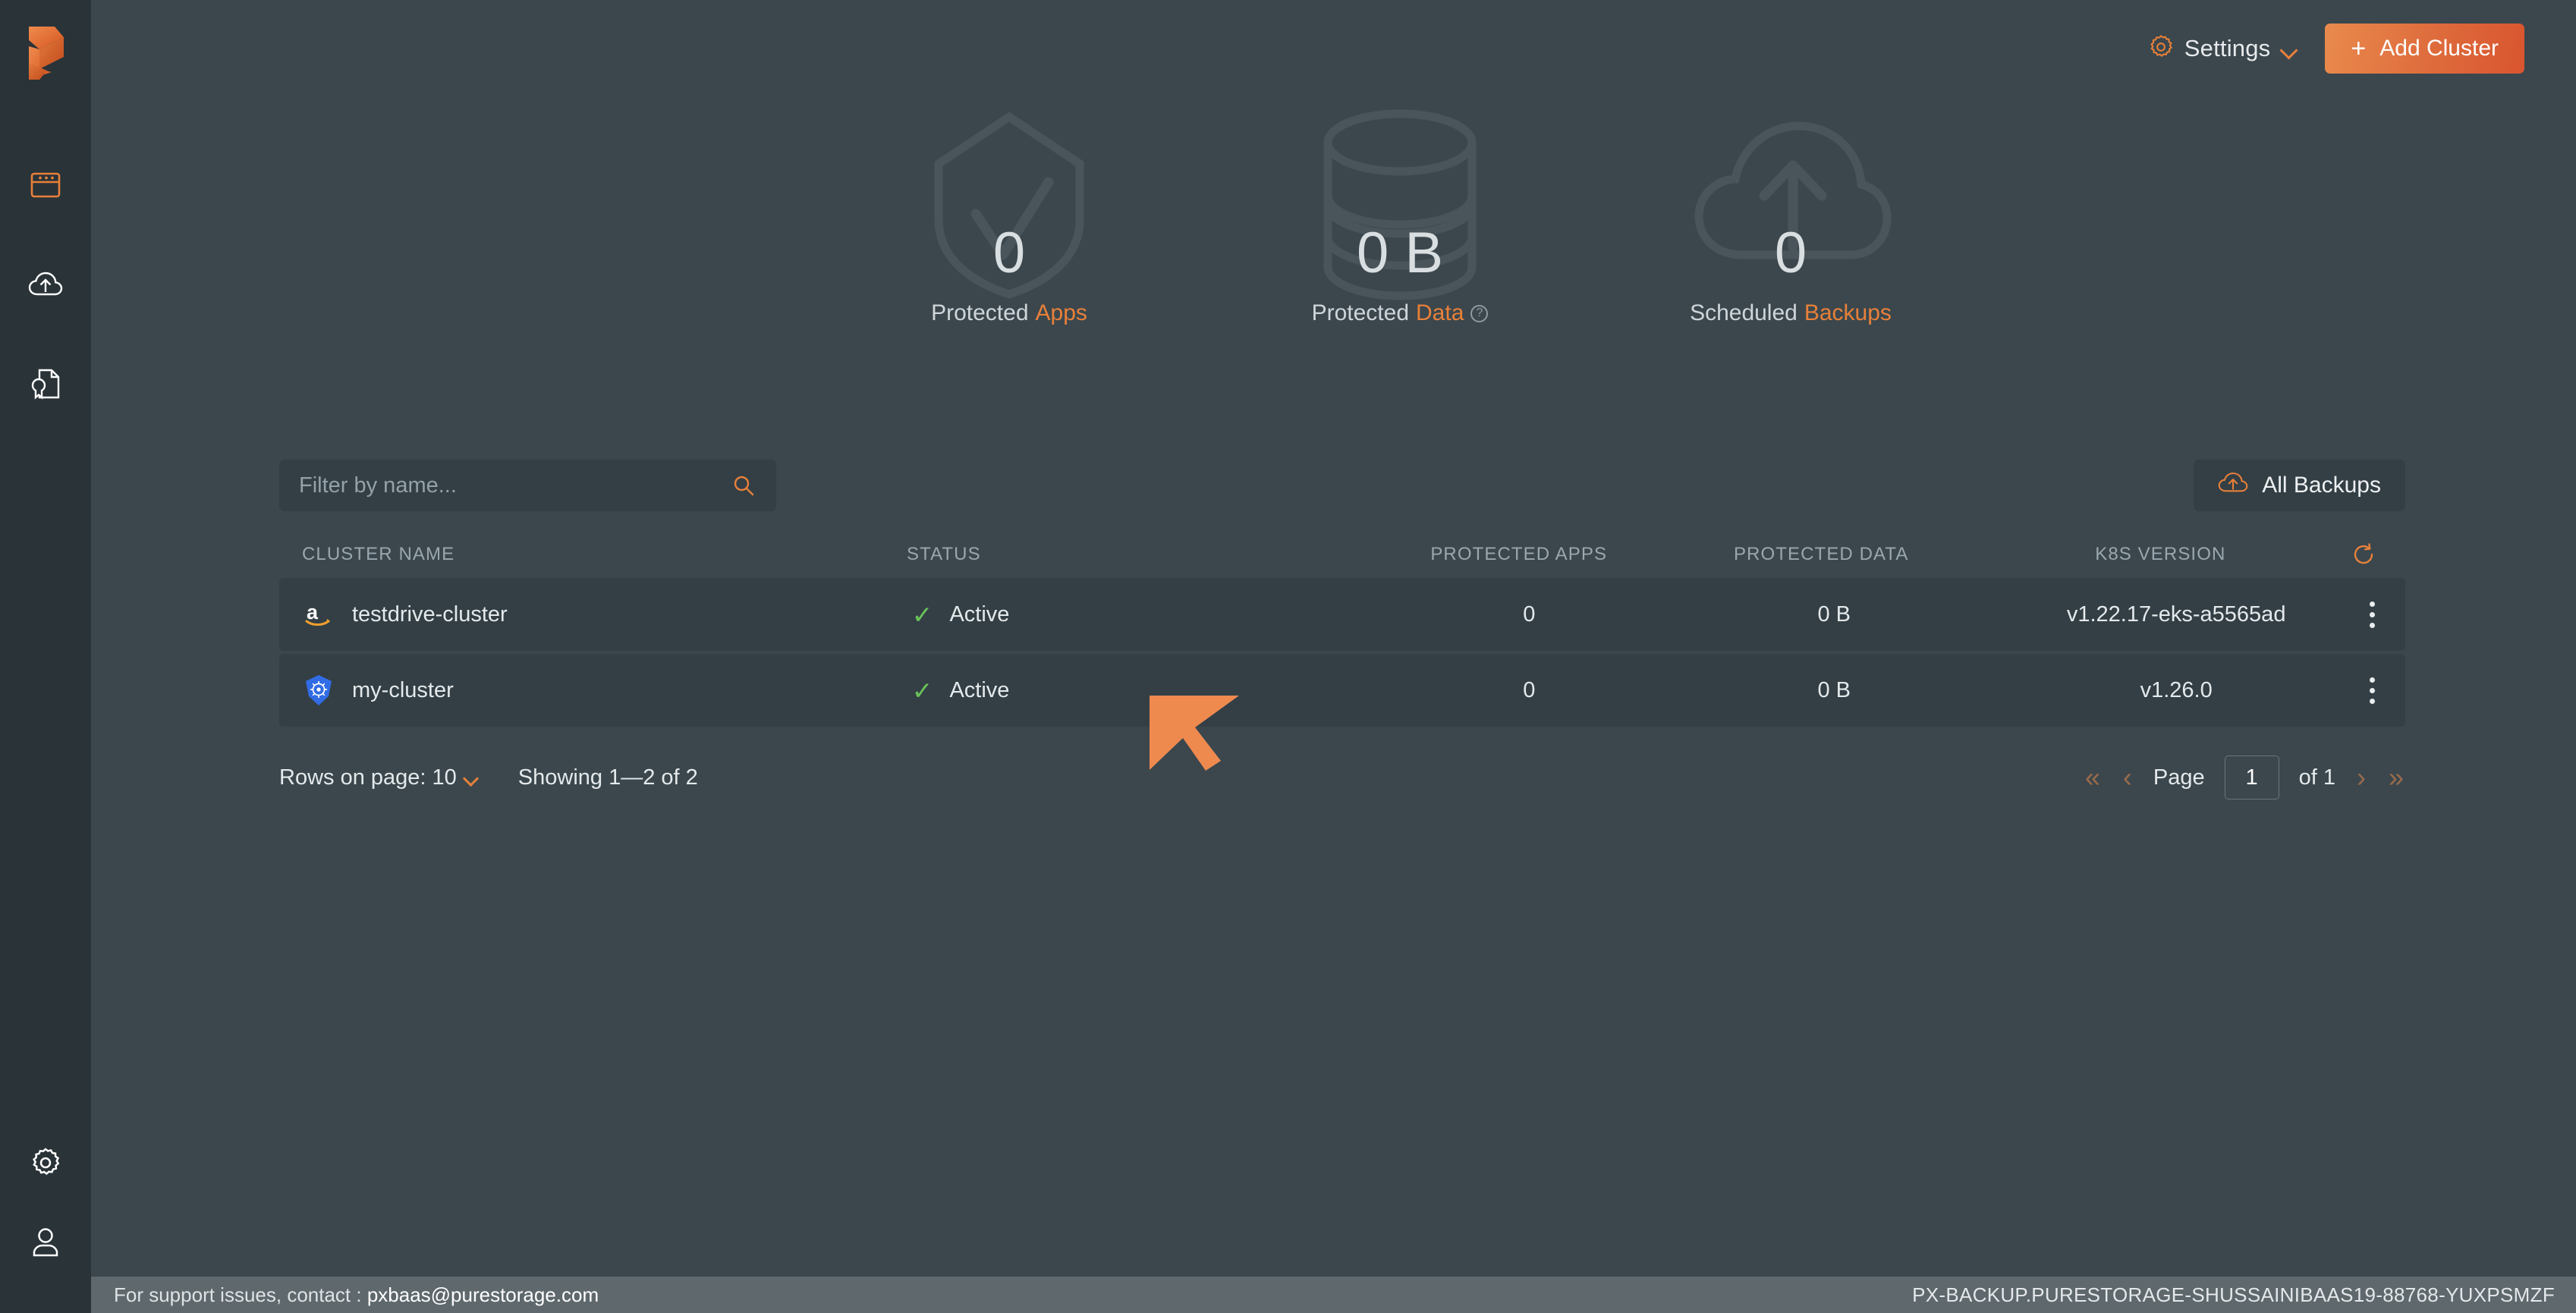  I want to click on stat-value: 0 B, so click(1400, 253).